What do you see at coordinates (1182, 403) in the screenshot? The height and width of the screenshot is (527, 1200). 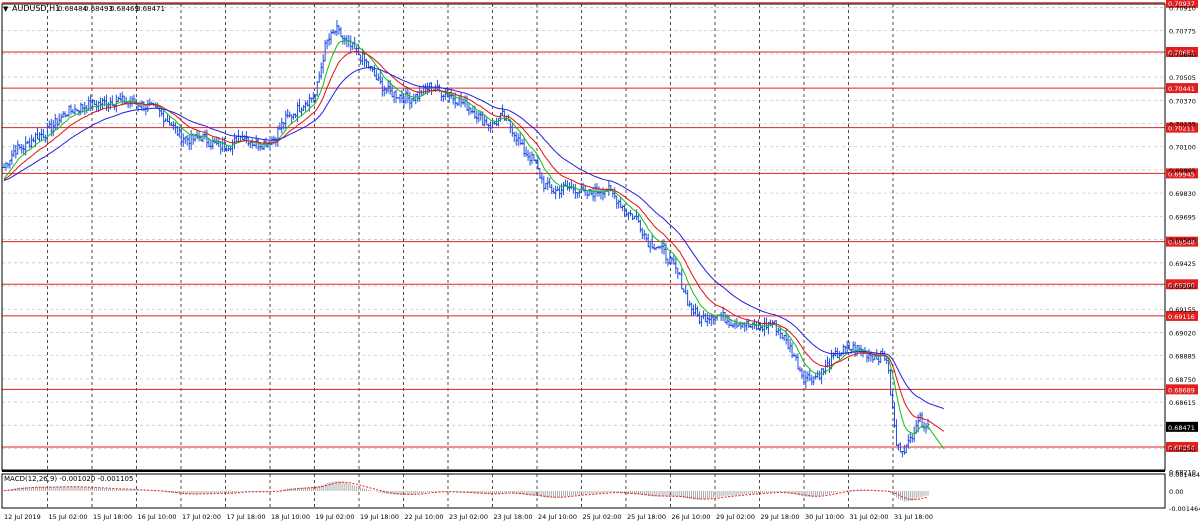 I see `y-tick-label: 0.68615` at bounding box center [1182, 403].